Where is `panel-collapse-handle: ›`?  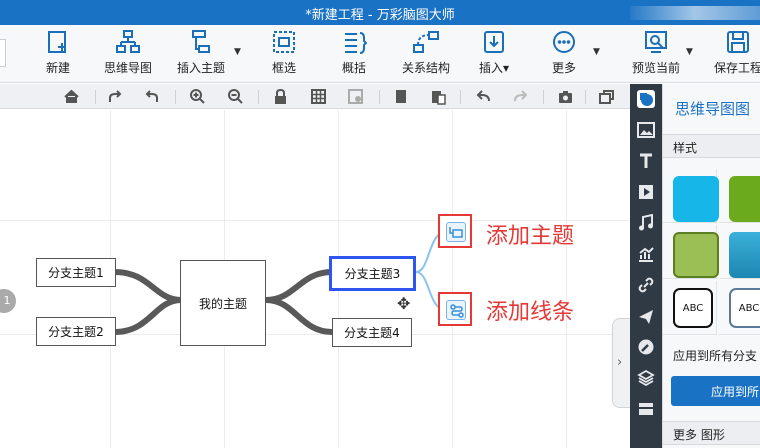
panel-collapse-handle: › is located at coordinates (621, 363).